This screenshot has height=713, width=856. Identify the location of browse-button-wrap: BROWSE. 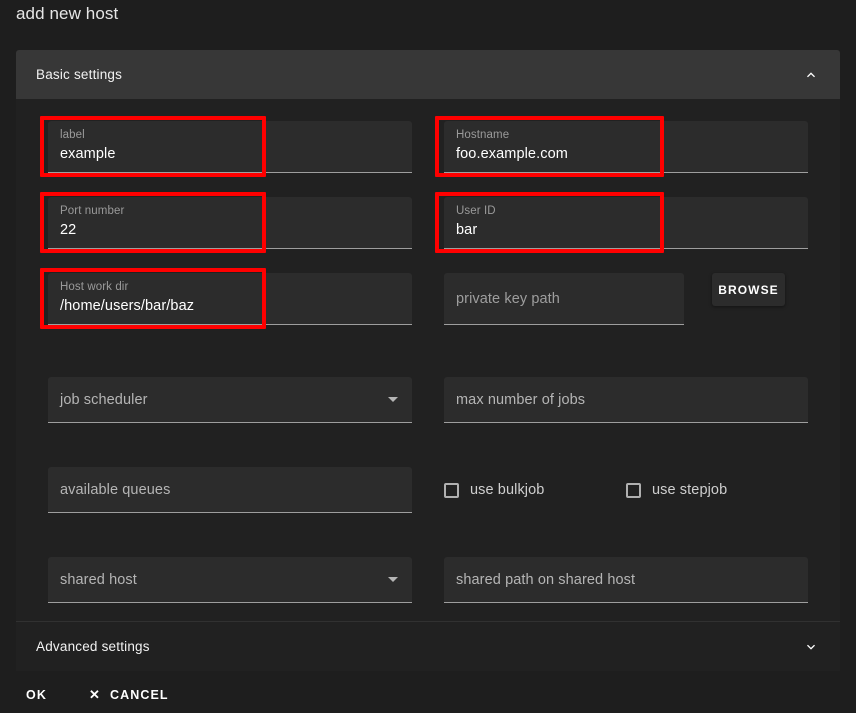
(760, 289).